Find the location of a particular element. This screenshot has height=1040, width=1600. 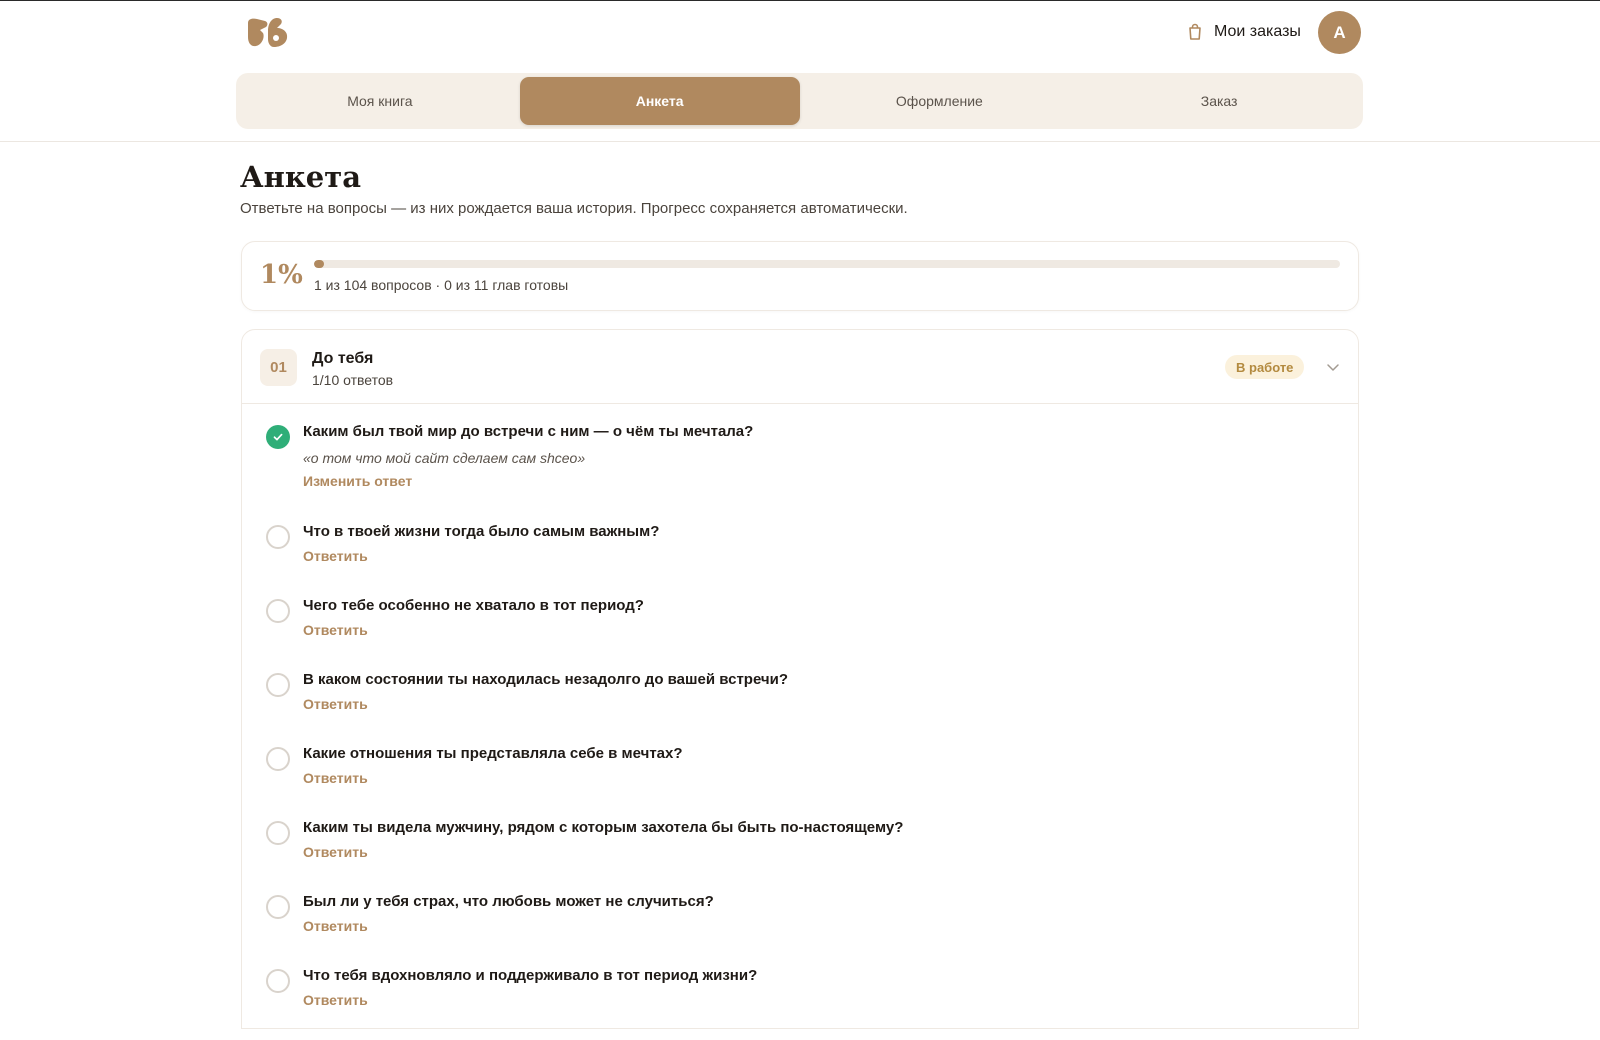

chapter-header: 01 До тебя 1/10 ответов В работе is located at coordinates (800, 367).